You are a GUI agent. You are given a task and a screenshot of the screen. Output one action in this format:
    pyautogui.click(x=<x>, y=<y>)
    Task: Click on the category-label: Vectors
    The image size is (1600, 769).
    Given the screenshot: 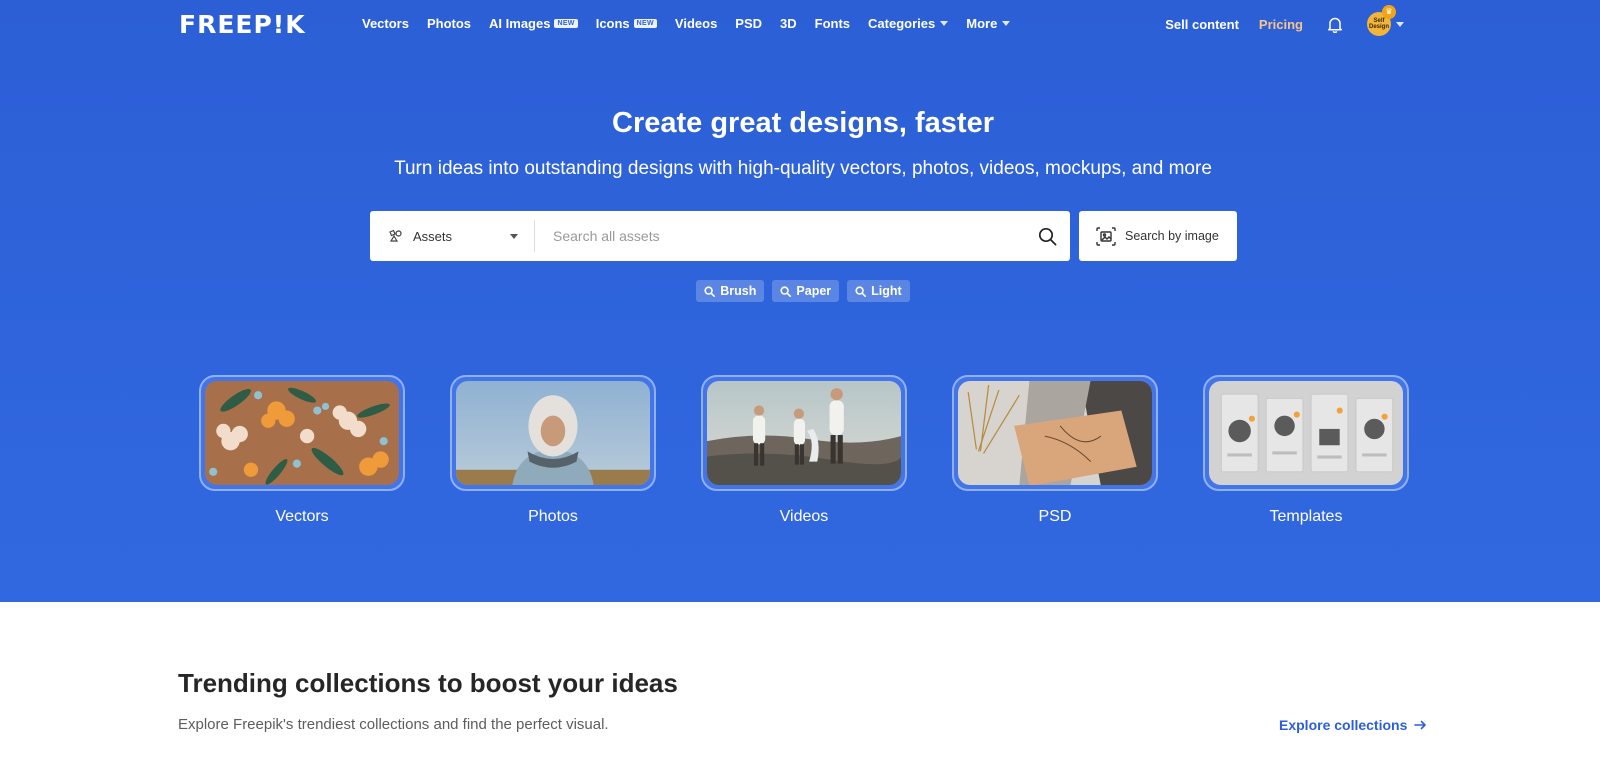 What is the action you would take?
    pyautogui.click(x=302, y=516)
    